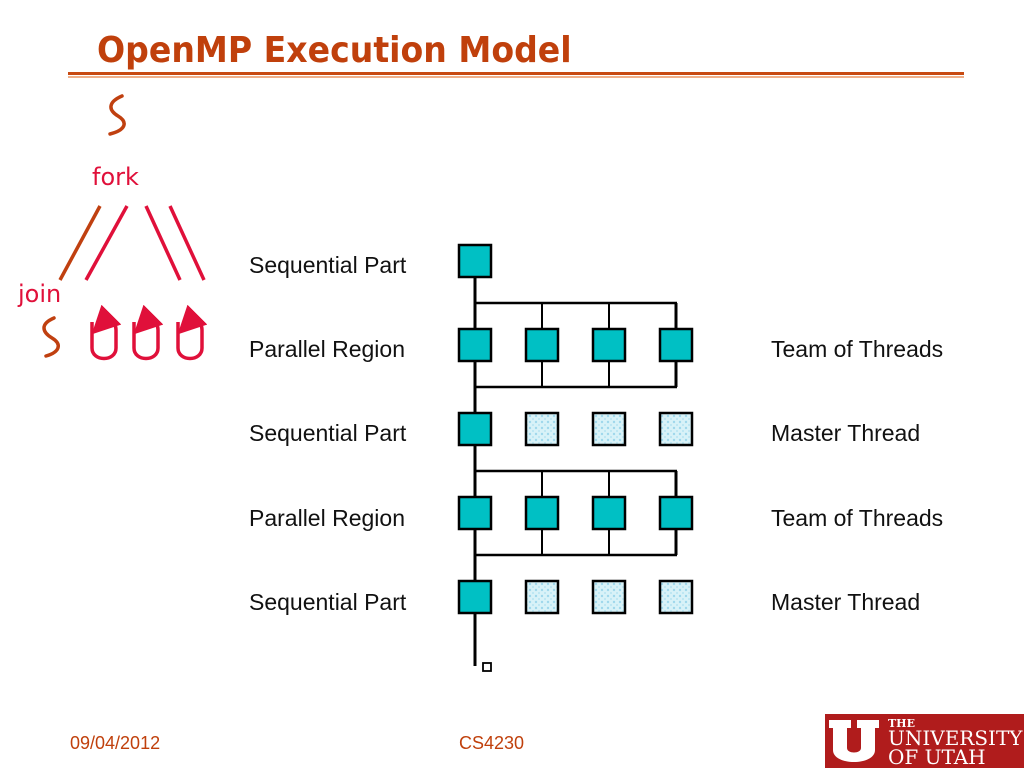  What do you see at coordinates (854, 741) in the screenshot?
I see `u-block-icon` at bounding box center [854, 741].